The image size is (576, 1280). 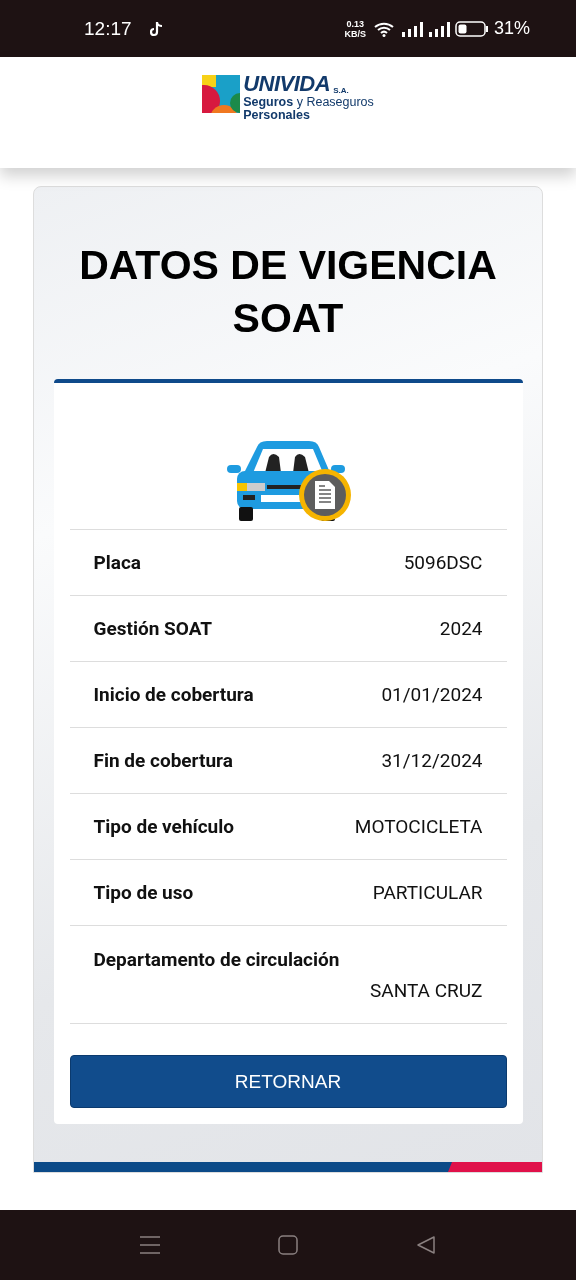 I want to click on field-label: Gestión SOAT, so click(x=153, y=628).